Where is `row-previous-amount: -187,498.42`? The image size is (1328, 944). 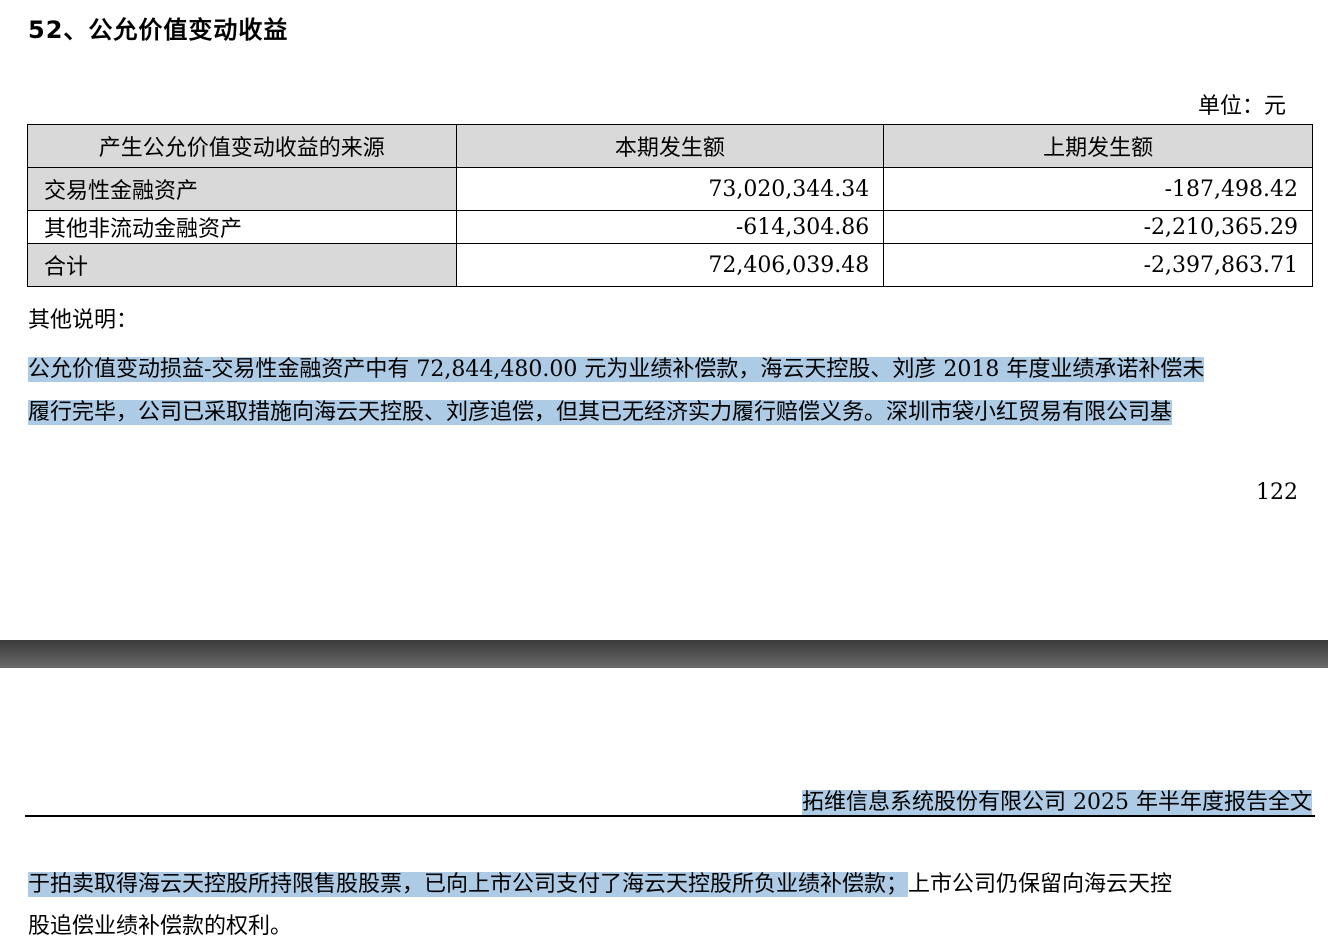 row-previous-amount: -187,498.42 is located at coordinates (1098, 189).